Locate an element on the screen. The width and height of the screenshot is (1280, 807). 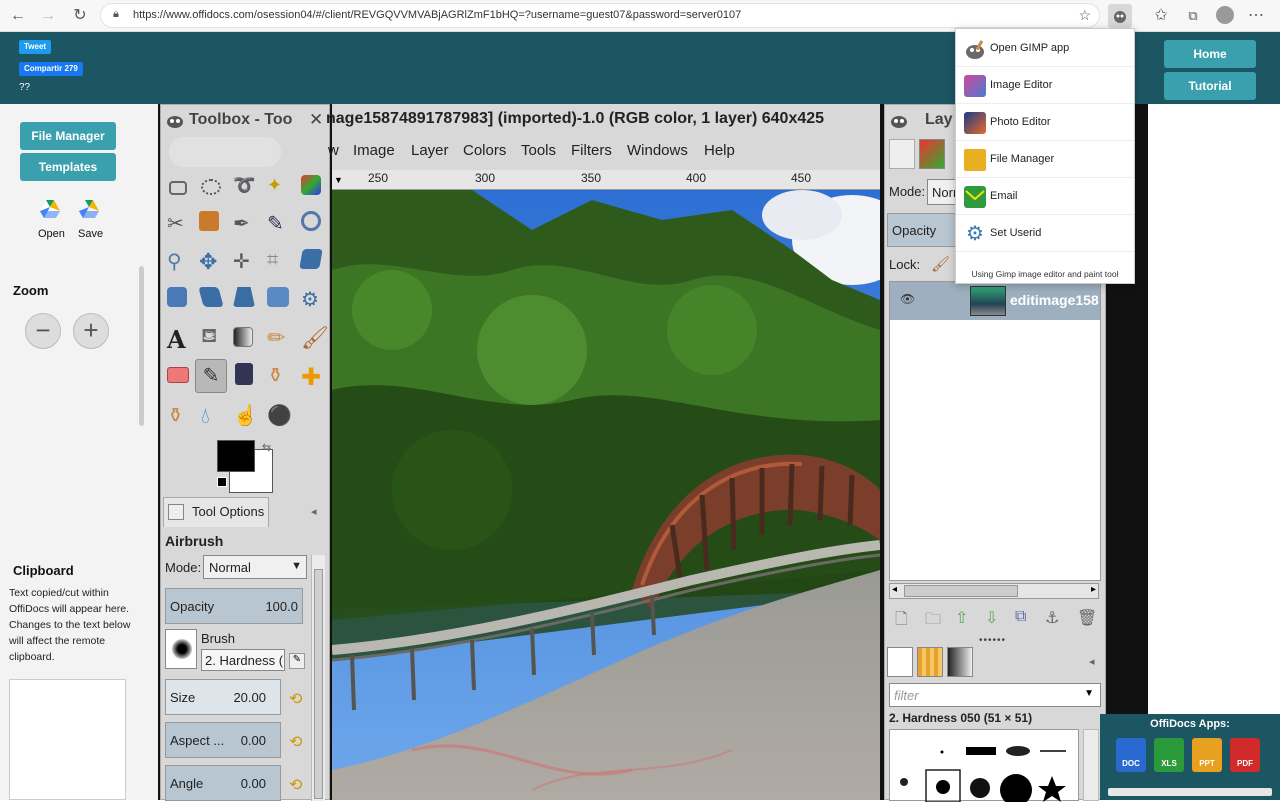
tab-brushes-icon is located at coordinates (900, 662).